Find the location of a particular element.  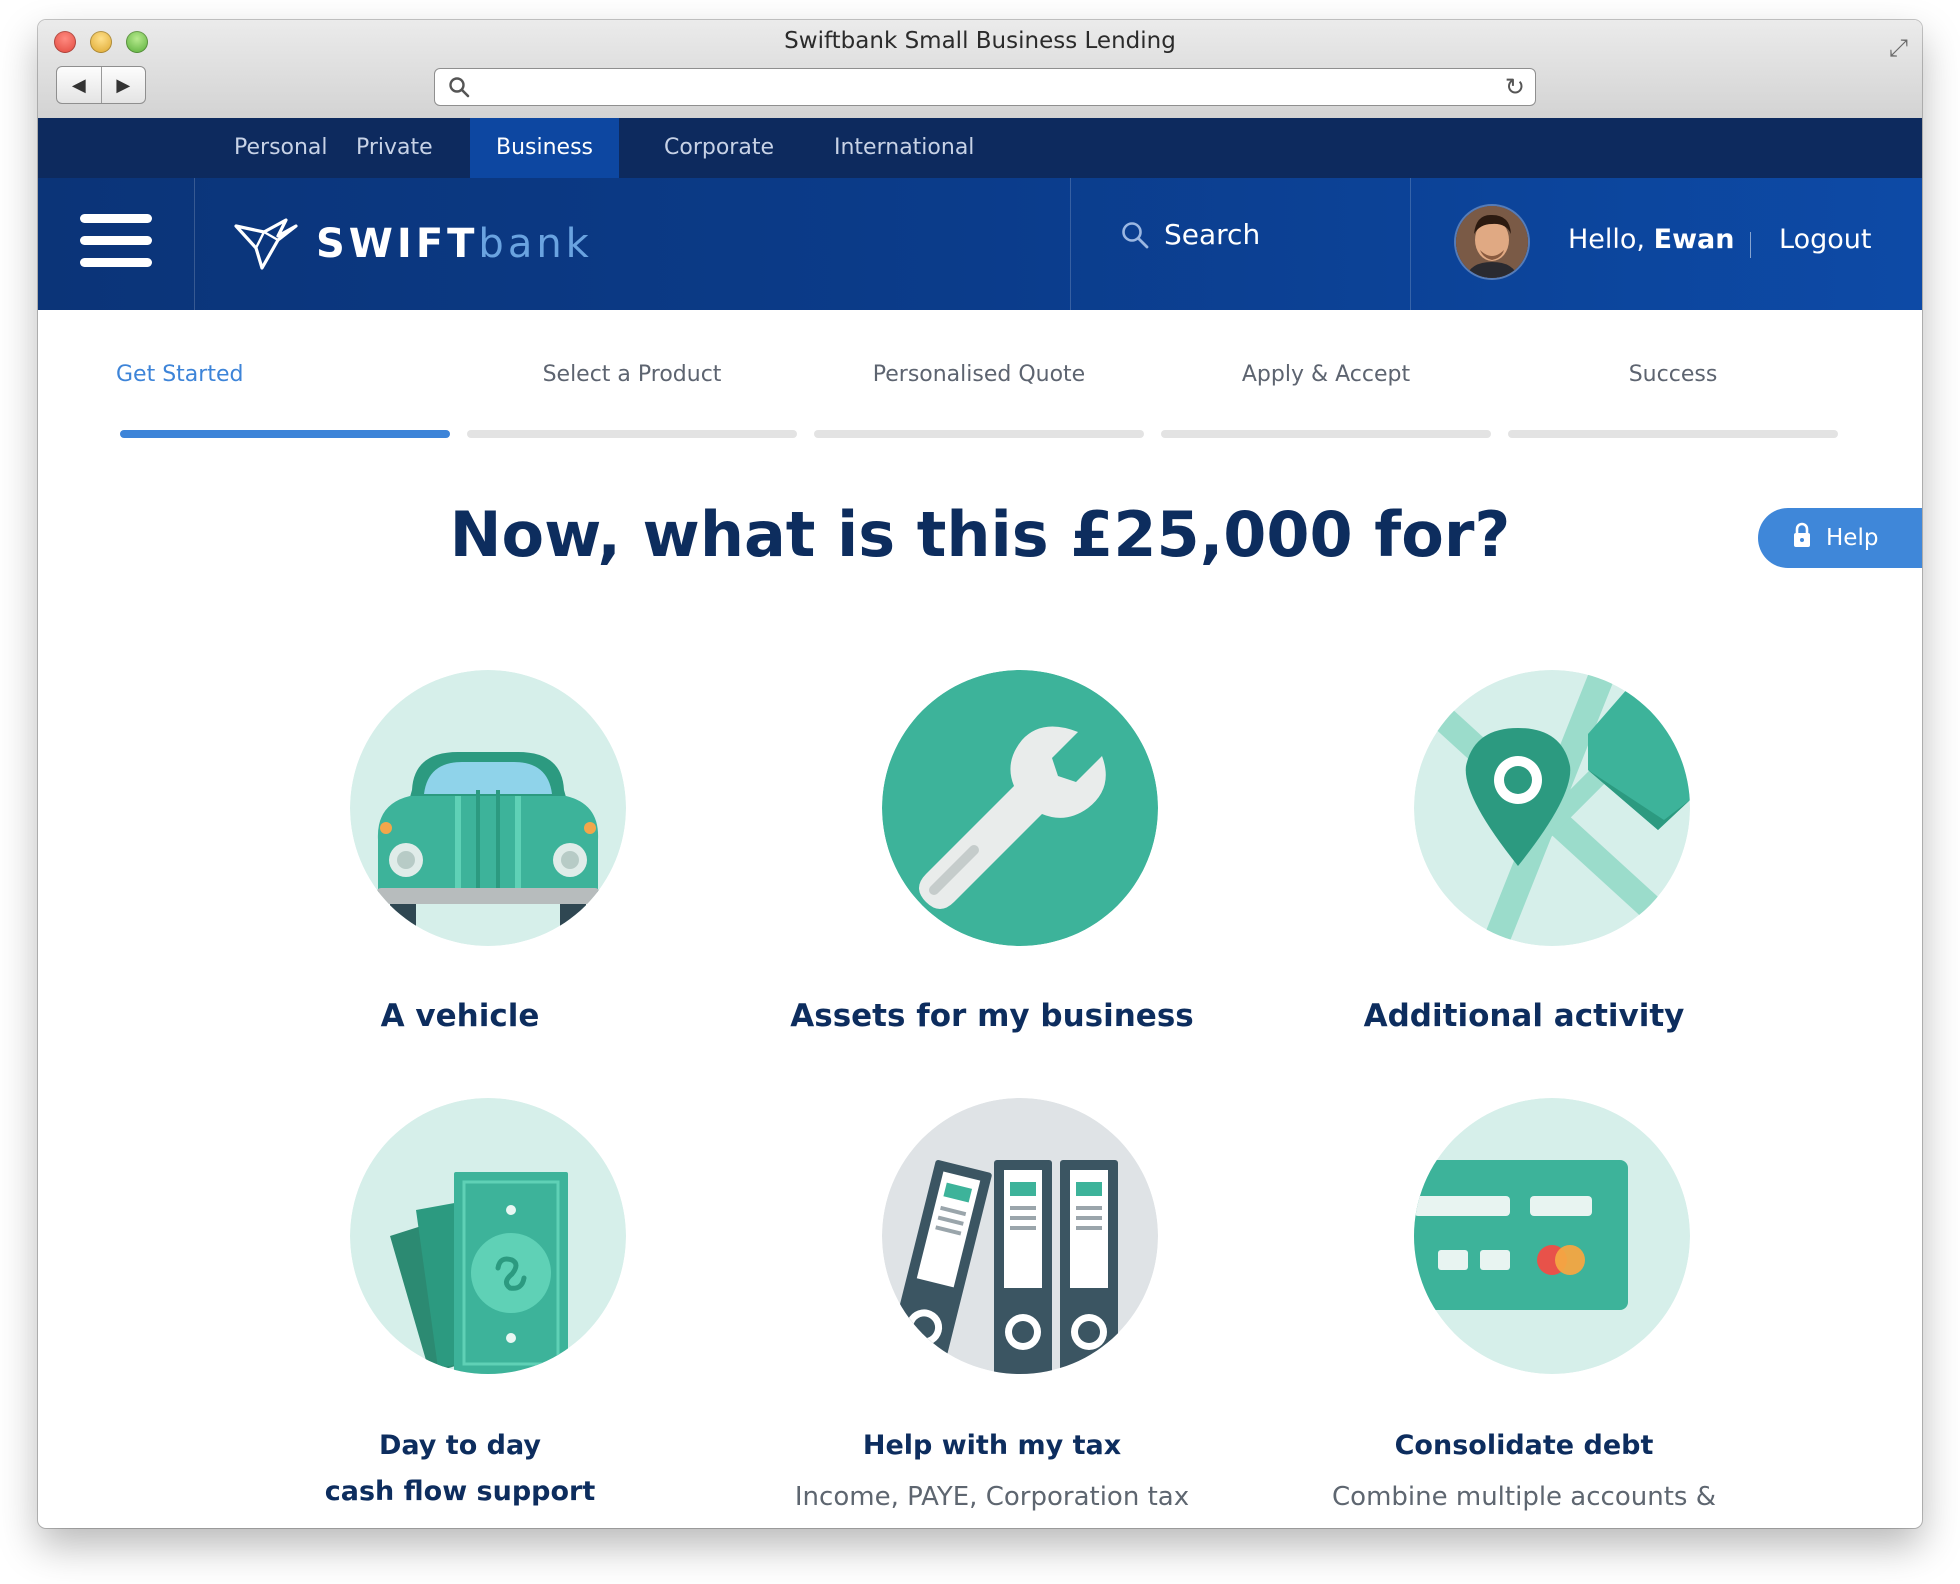

help-button: Help is located at coordinates (1840, 538).